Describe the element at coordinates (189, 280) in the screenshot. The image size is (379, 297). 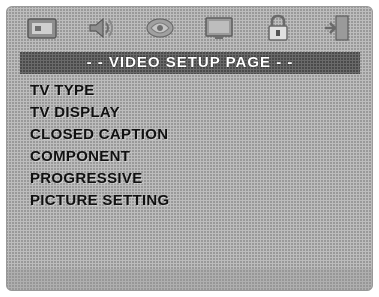
I see `status-strip` at that location.